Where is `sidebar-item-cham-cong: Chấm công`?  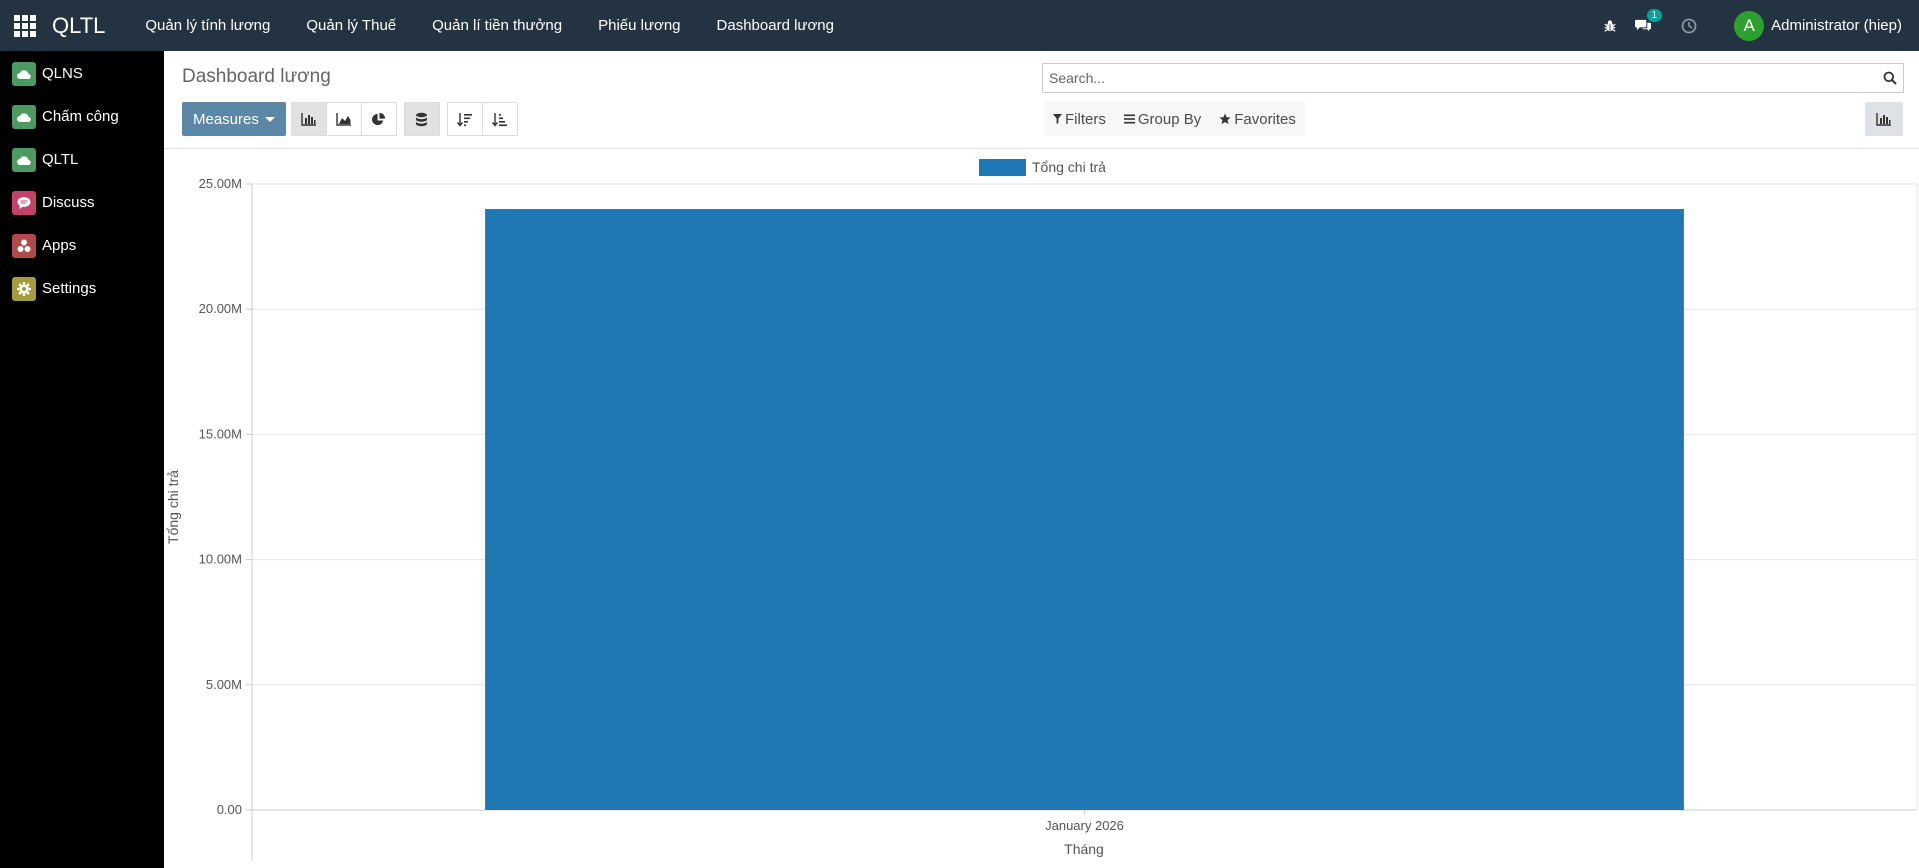 sidebar-item-cham-cong: Chấm công is located at coordinates (82, 116).